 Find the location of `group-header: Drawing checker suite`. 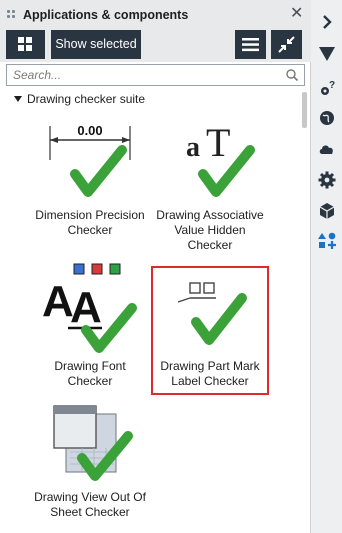

group-header: Drawing checker suite is located at coordinates (79, 99).